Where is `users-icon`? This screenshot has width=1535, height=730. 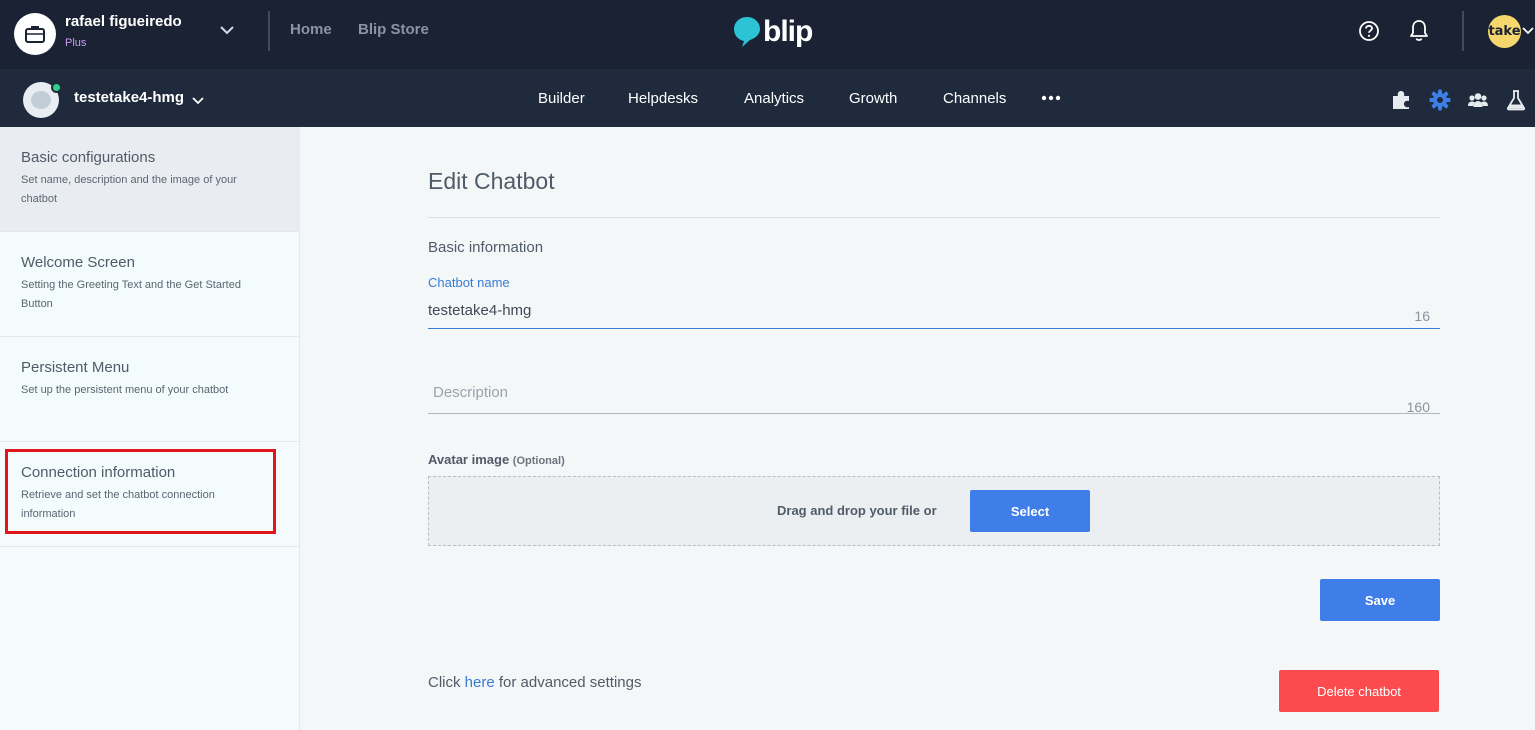
users-icon is located at coordinates (1478, 100).